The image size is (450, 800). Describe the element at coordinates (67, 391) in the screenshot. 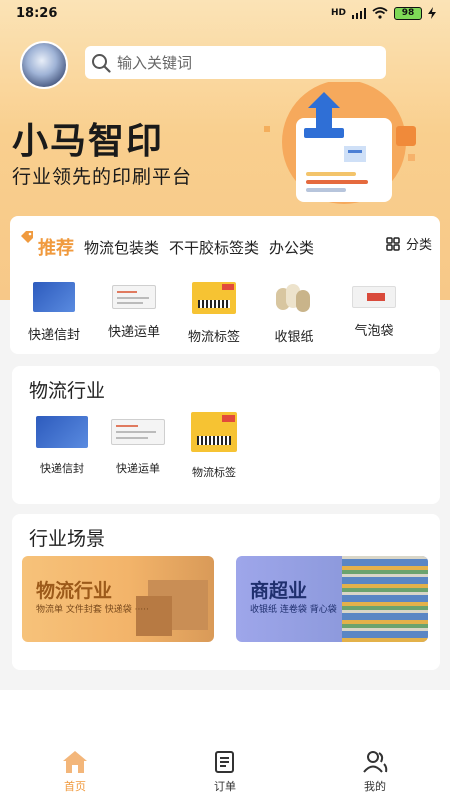

I see `section-title-logistics: 物流行业` at that location.